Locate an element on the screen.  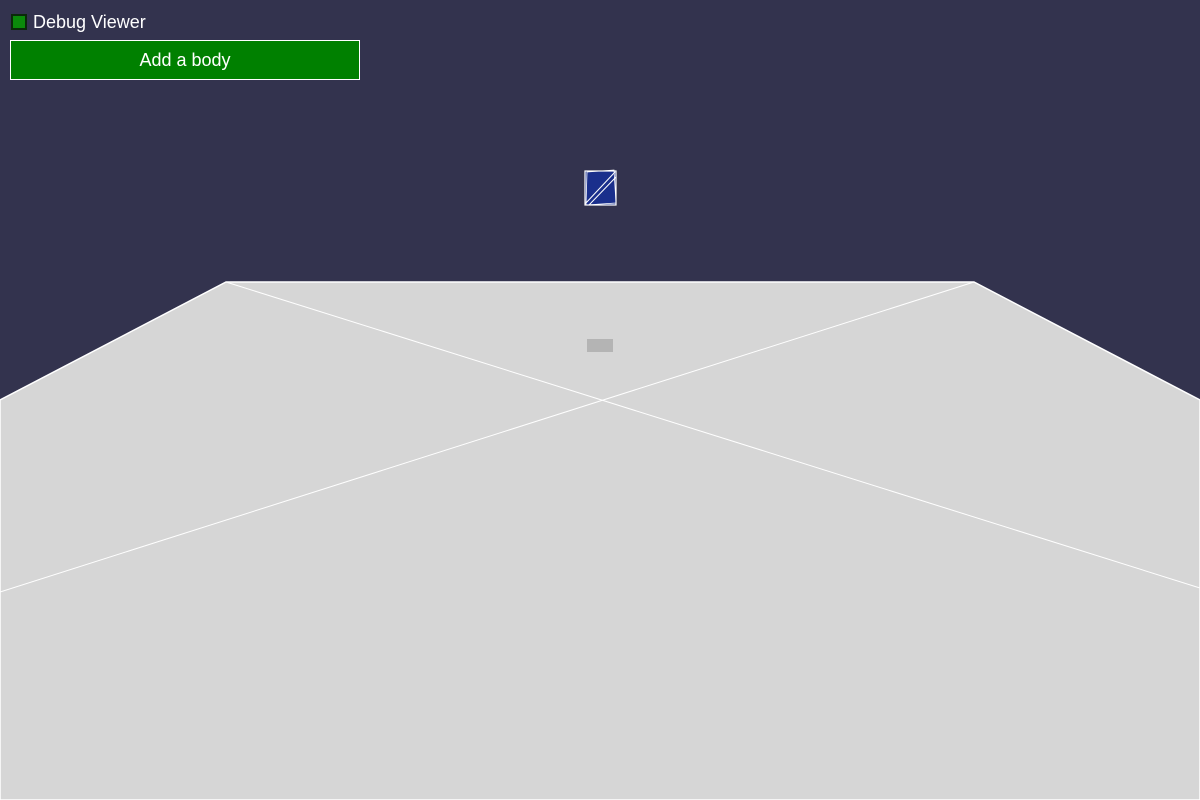
control-panel: Debug Viewer Add a body is located at coordinates (185, 45).